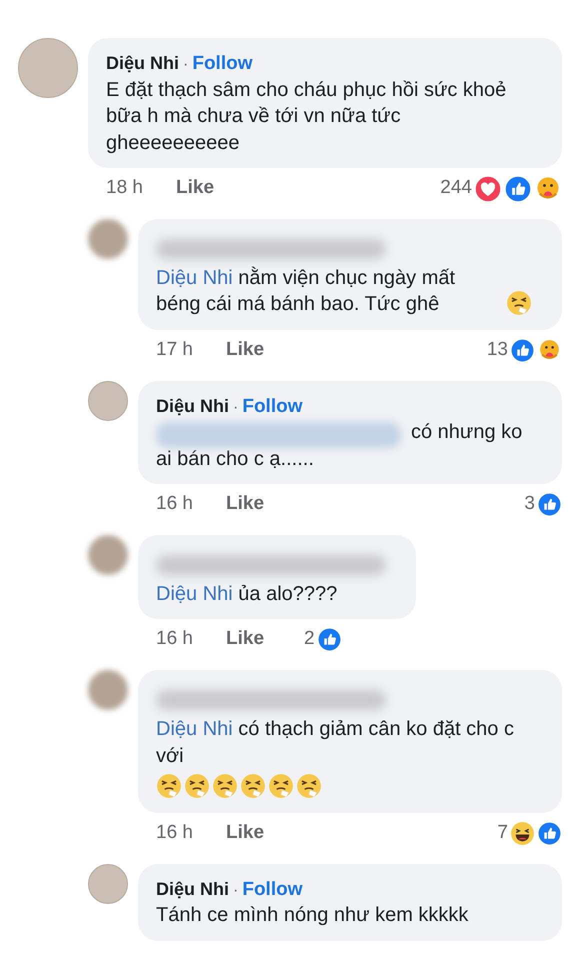 The width and height of the screenshot is (580, 979). What do you see at coordinates (335, 742) in the screenshot?
I see `comment-text: Diệu Nhi có thạch giảm cân ko đặt cho c với` at bounding box center [335, 742].